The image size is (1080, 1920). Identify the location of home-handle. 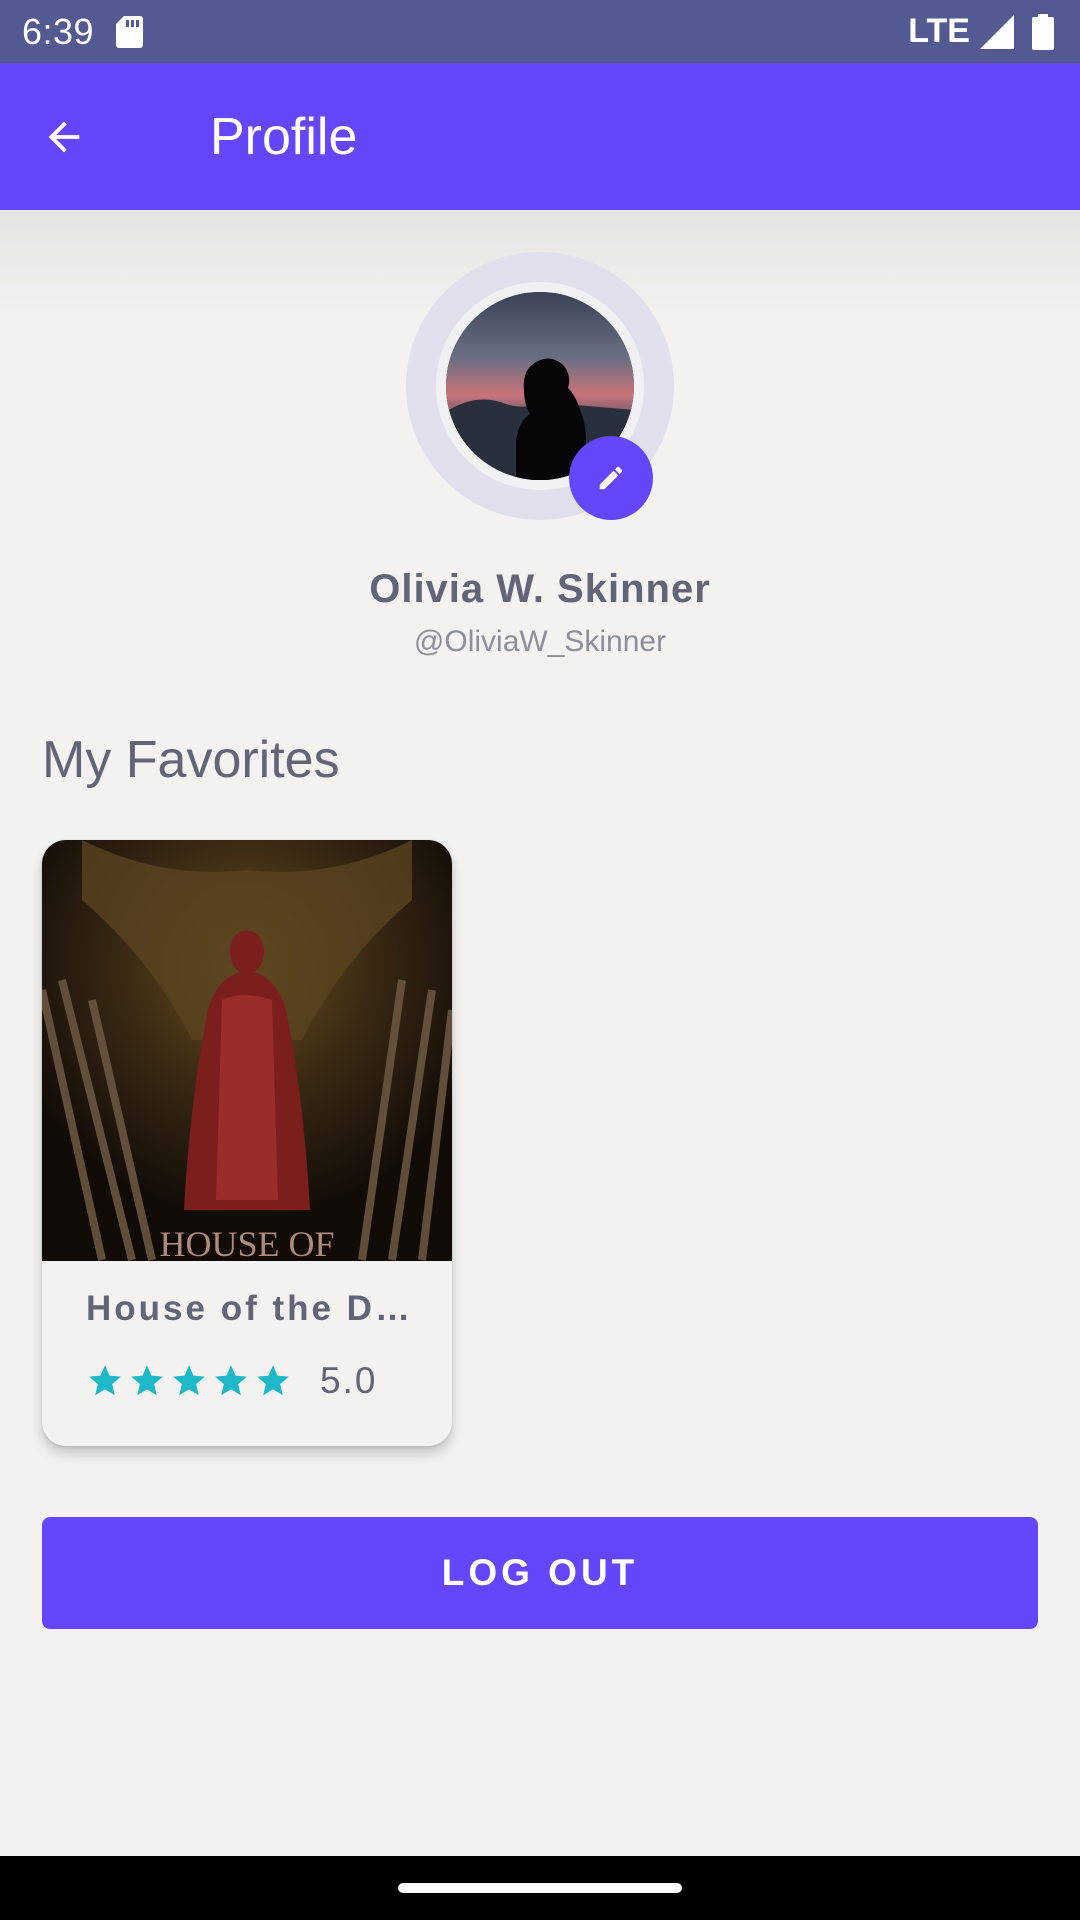
(540, 1888).